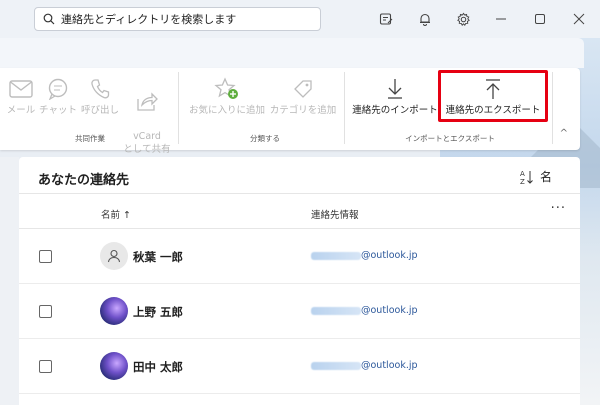 This screenshot has height=405, width=600. What do you see at coordinates (450, 138) in the screenshot?
I see `import-export-group-label: インポートとエクスポート` at bounding box center [450, 138].